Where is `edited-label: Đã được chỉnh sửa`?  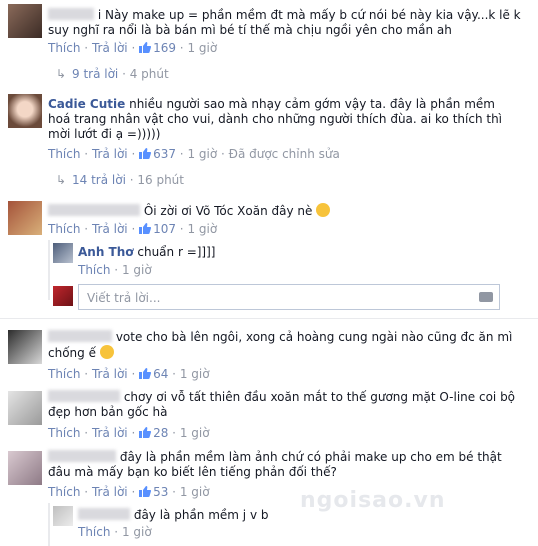 edited-label: Đã được chỉnh sửa is located at coordinates (284, 154).